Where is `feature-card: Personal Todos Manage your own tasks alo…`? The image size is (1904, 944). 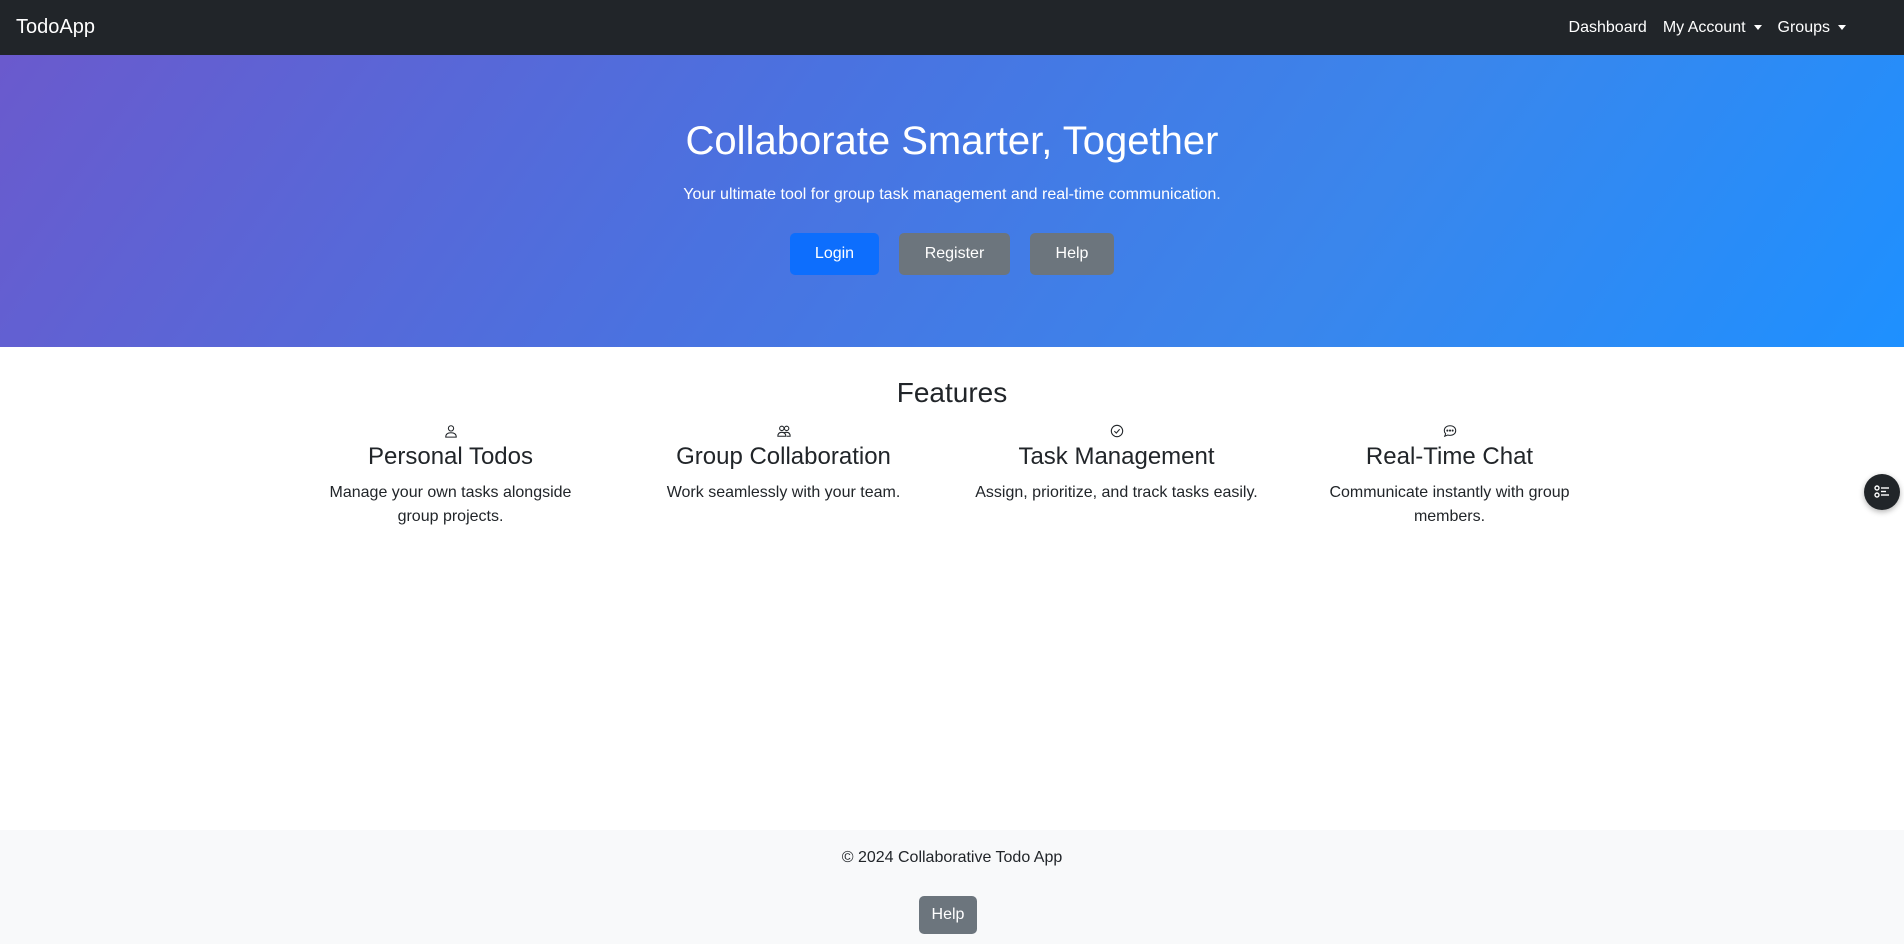 feature-card: Personal Todos Manage your own tasks alo… is located at coordinates (450, 476).